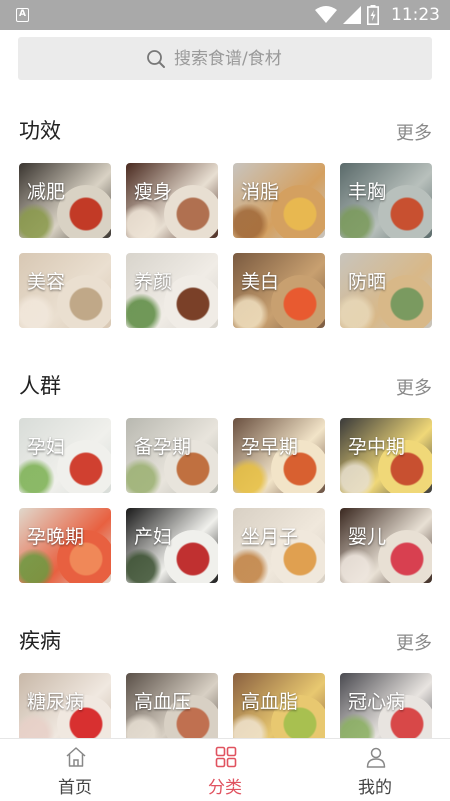 The image size is (450, 801). I want to click on tile-label: 备孕期, so click(163, 447).